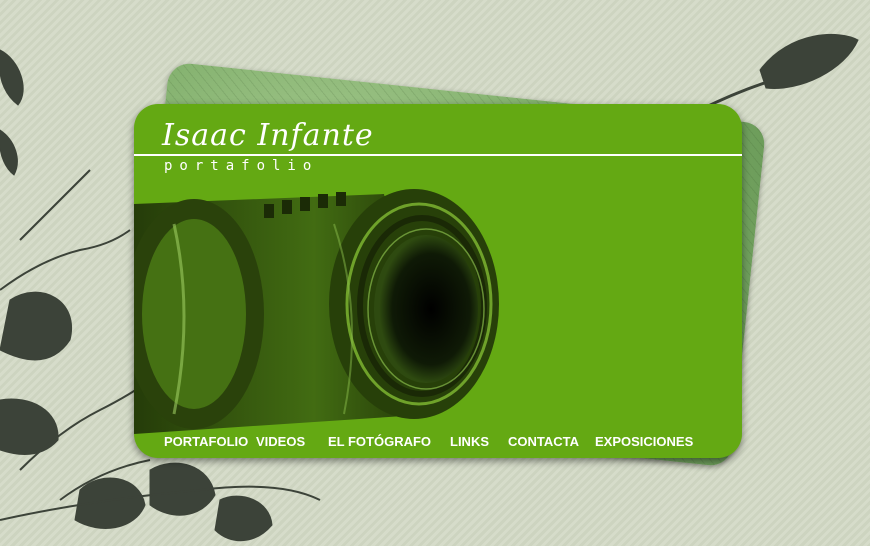 Image resolution: width=870 pixels, height=546 pixels. Describe the element at coordinates (644, 441) in the screenshot. I see `nav-link-exposiciones: EXPOSICIONES` at that location.